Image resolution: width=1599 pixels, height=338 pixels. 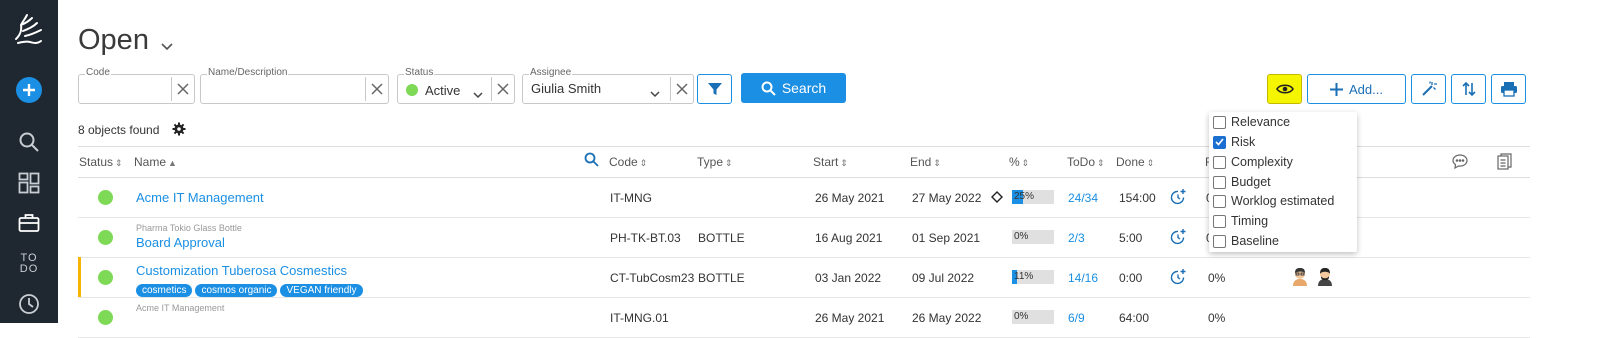 I want to click on advanced-filter-button, so click(x=714, y=89).